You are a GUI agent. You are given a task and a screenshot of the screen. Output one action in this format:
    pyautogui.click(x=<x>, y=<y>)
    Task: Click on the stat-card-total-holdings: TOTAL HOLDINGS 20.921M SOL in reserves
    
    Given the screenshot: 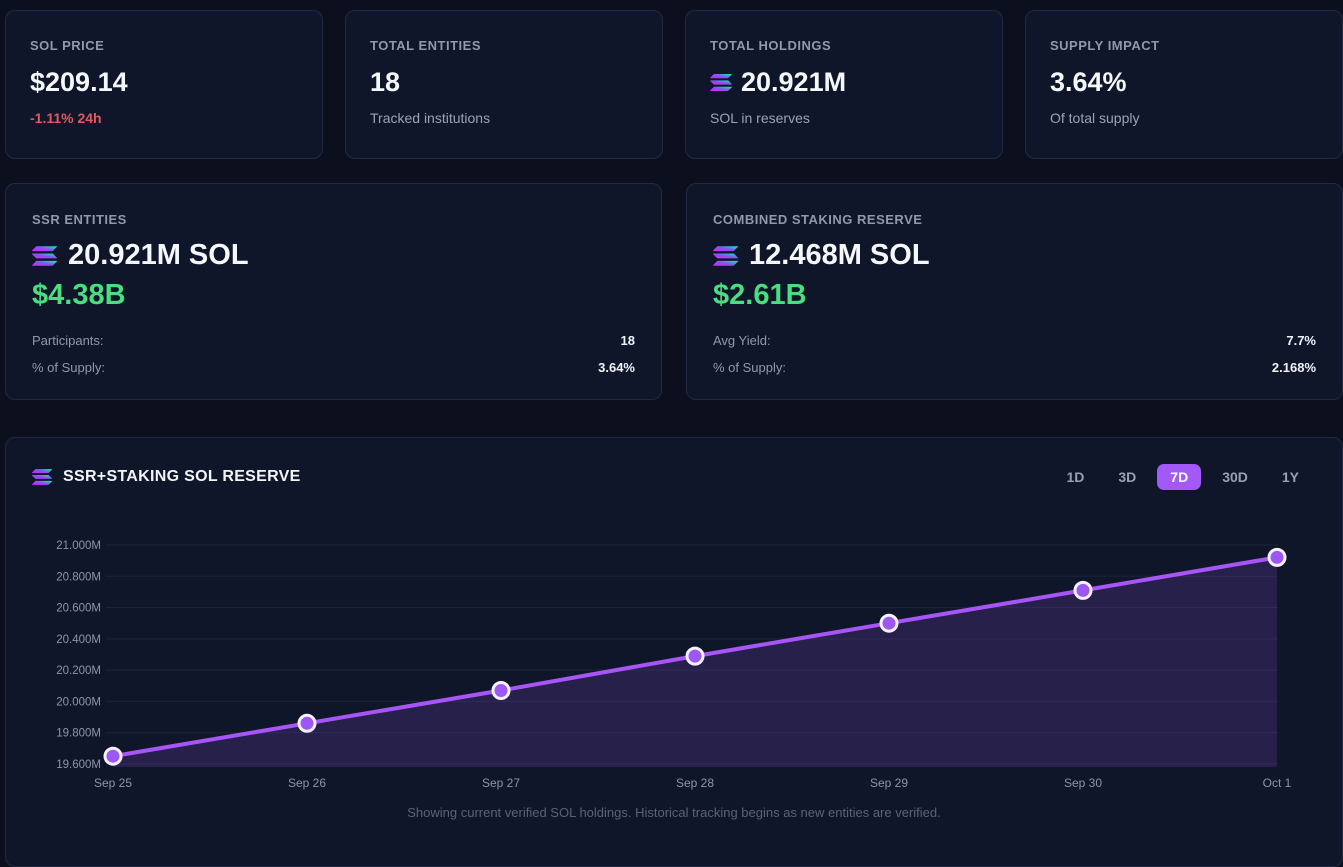 What is the action you would take?
    pyautogui.click(x=844, y=84)
    